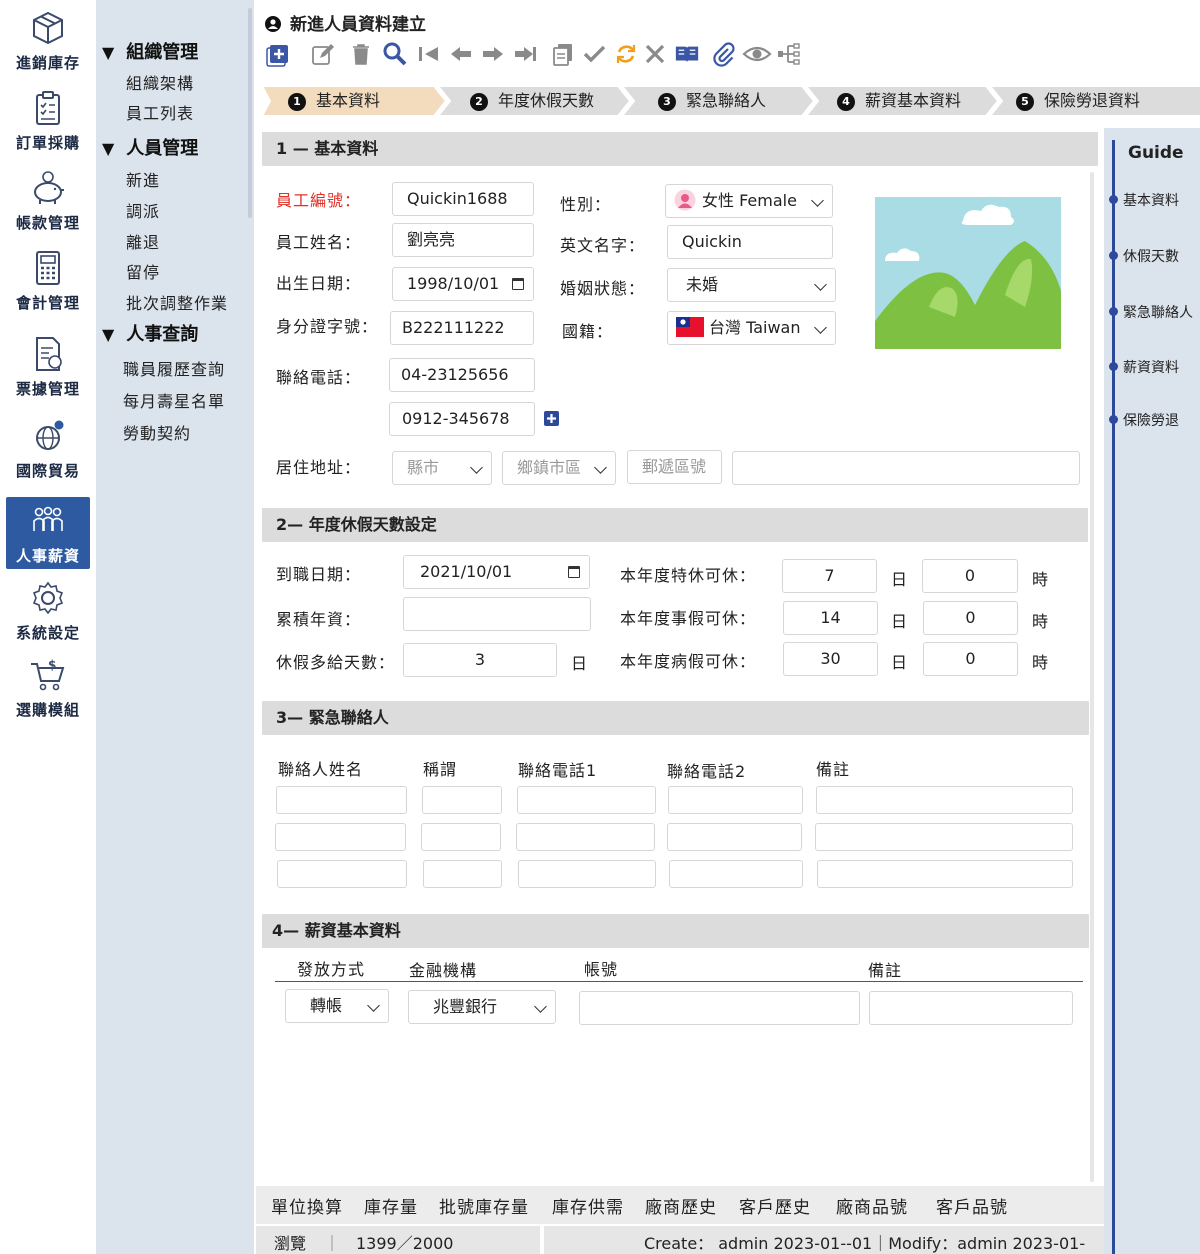 The height and width of the screenshot is (1254, 1200). I want to click on footer-link-vendor-part: 廠商品號, so click(872, 1205).